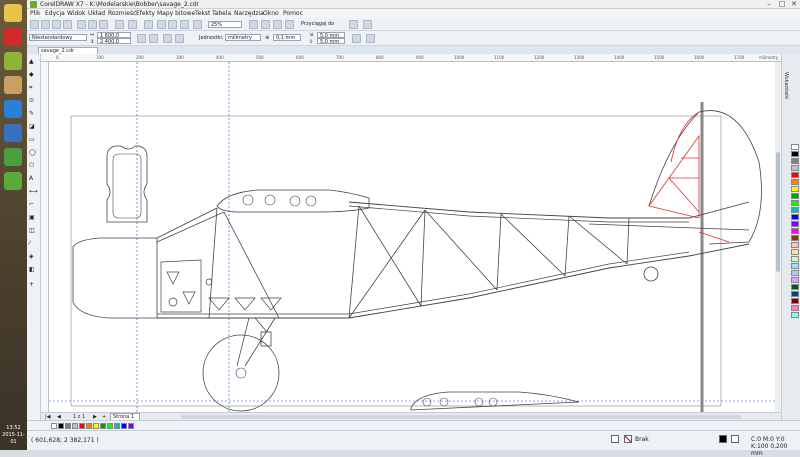 This screenshot has height=457, width=800. Describe the element at coordinates (103, 24) in the screenshot. I see `paste-icon` at that location.